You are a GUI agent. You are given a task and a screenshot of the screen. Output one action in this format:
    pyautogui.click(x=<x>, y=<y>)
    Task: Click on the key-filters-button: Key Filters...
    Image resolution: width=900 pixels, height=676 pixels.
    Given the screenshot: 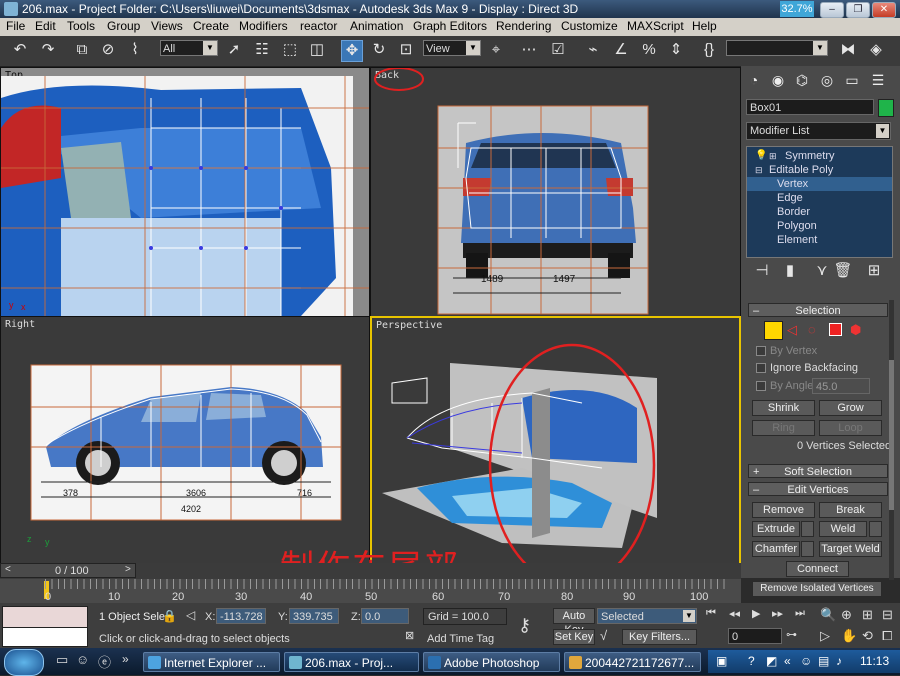 What is the action you would take?
    pyautogui.click(x=659, y=637)
    